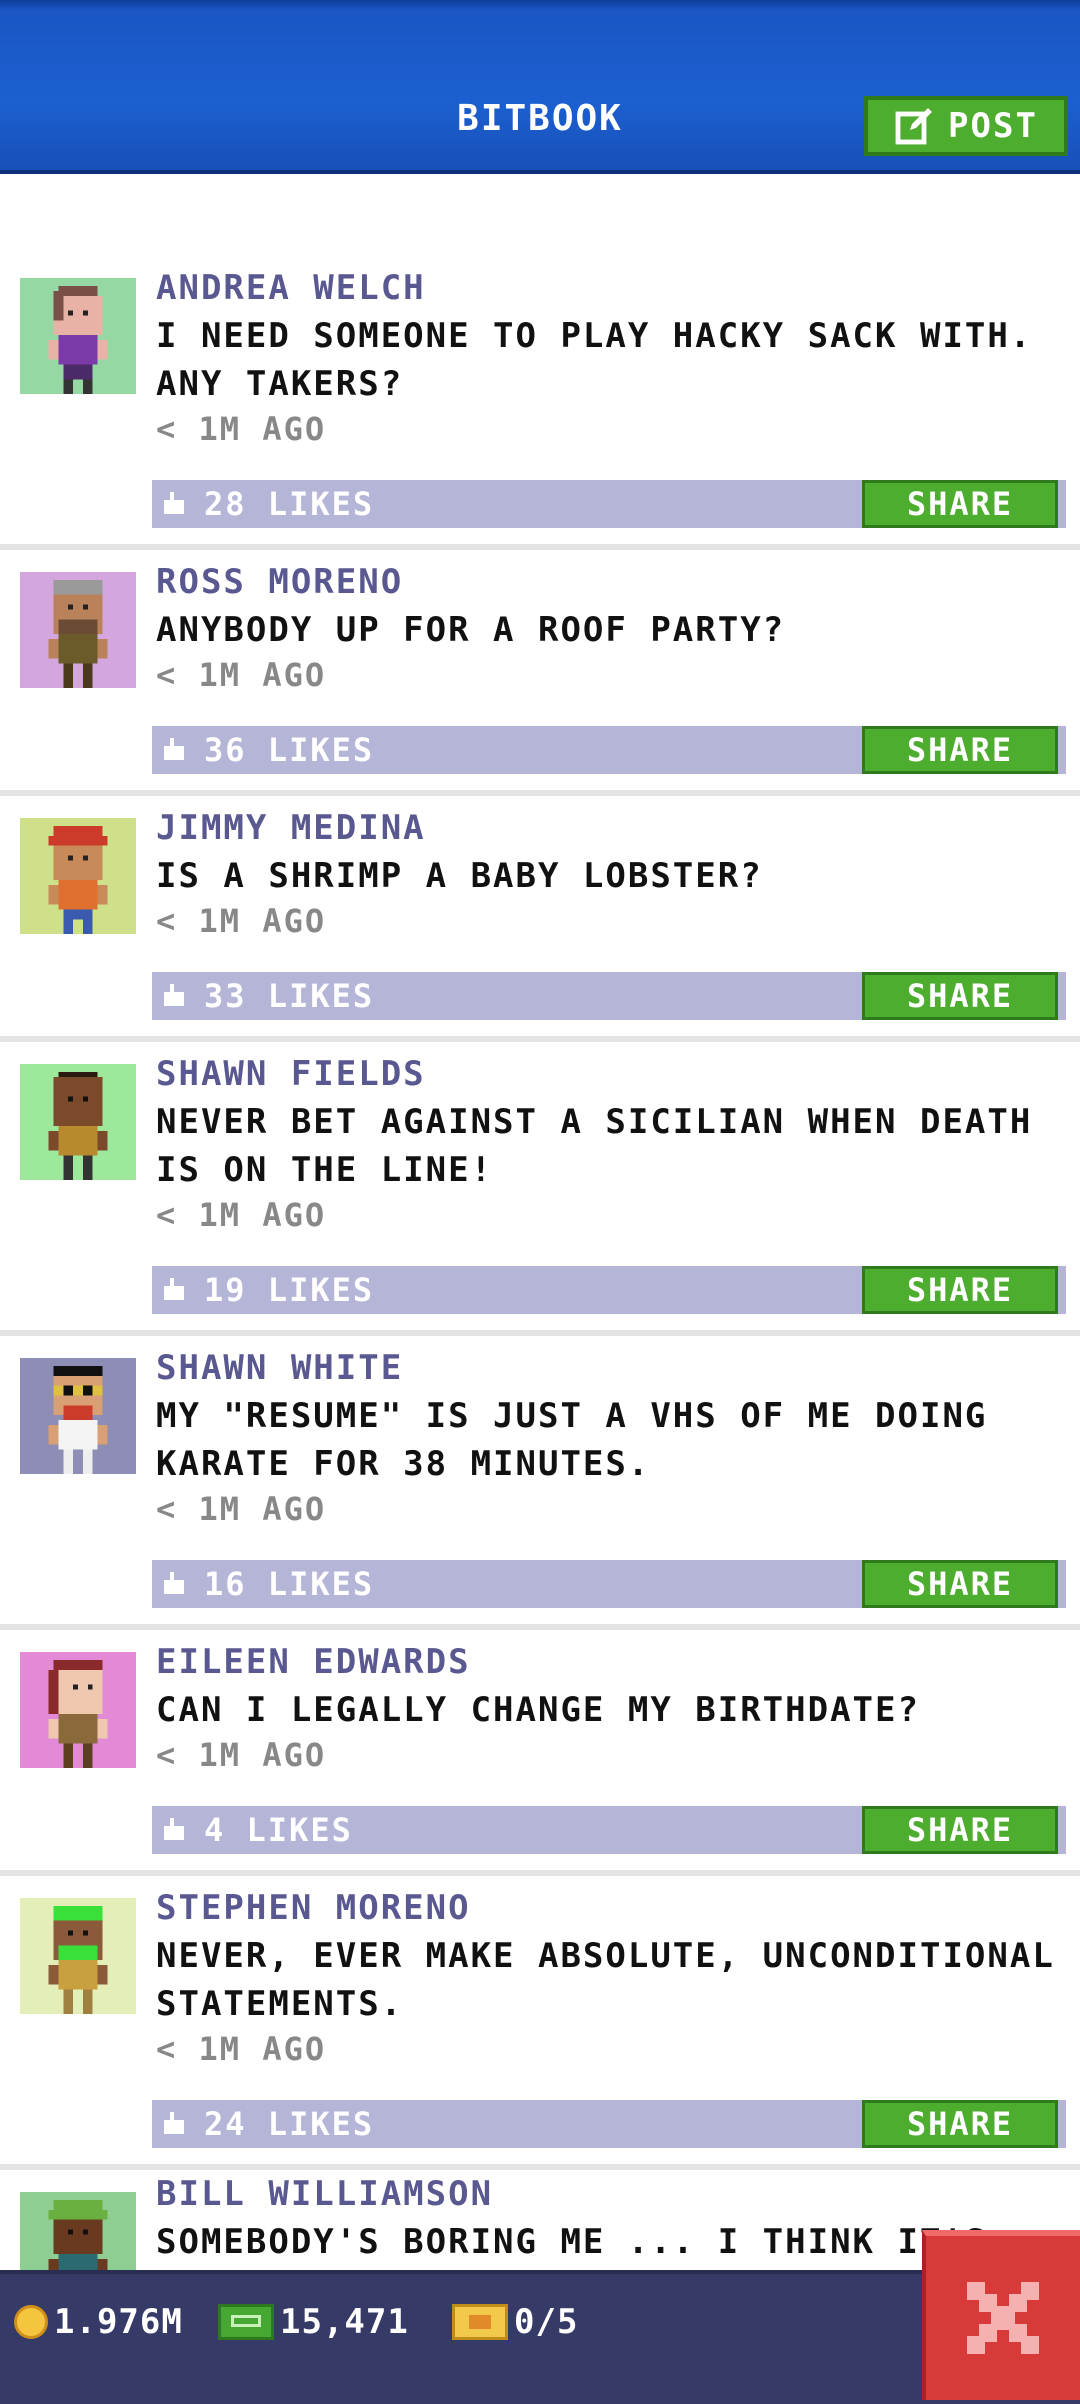 This screenshot has height=2404, width=1080. What do you see at coordinates (609, 504) in the screenshot?
I see `likes-bar: 28 LIKES SHARE` at bounding box center [609, 504].